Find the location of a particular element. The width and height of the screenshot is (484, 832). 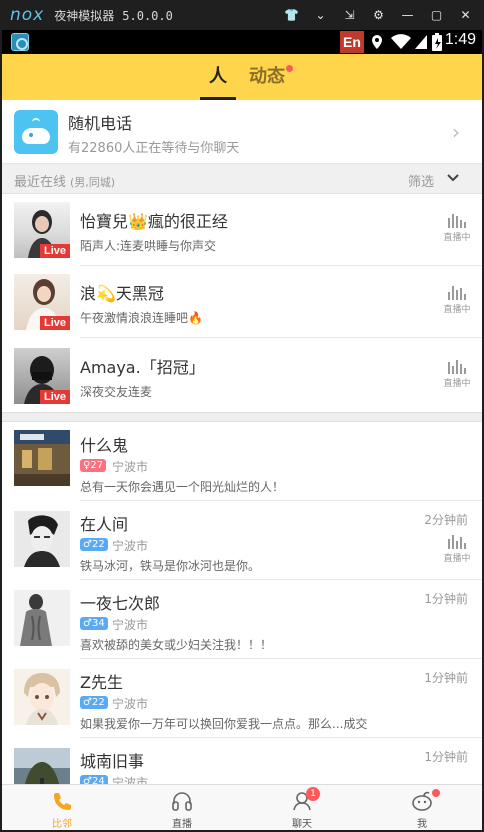

nav-chat: 1 聊天 is located at coordinates (302, 807).